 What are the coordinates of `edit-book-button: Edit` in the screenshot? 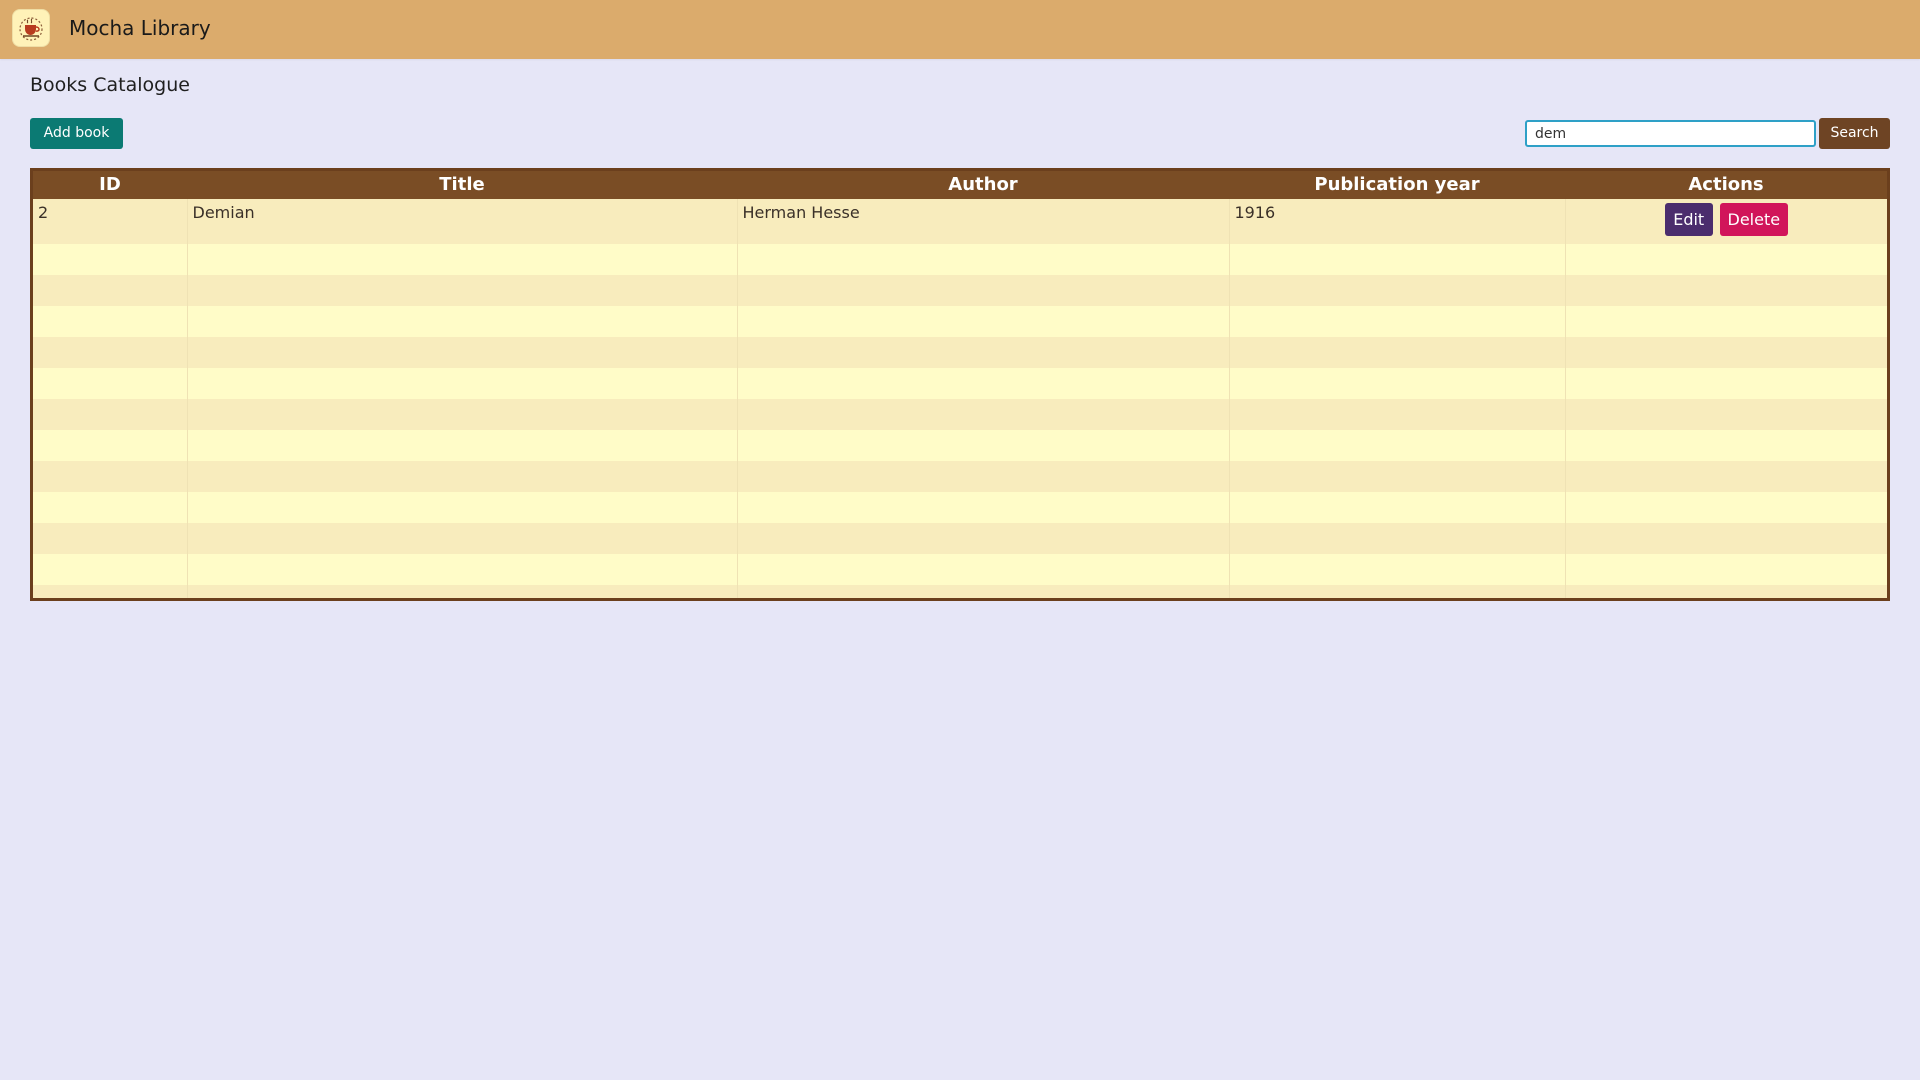 It's located at (1688, 219).